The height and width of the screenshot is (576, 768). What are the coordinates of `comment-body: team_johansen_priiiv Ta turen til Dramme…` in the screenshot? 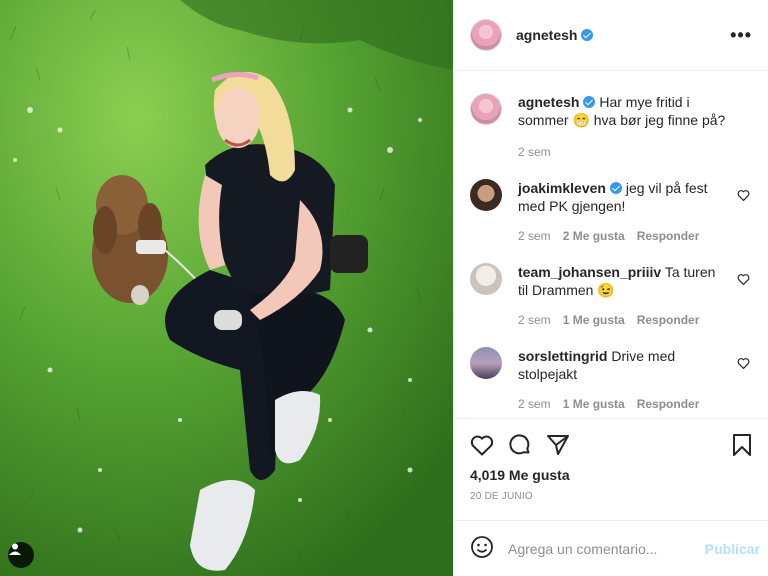 It's located at (635, 296).